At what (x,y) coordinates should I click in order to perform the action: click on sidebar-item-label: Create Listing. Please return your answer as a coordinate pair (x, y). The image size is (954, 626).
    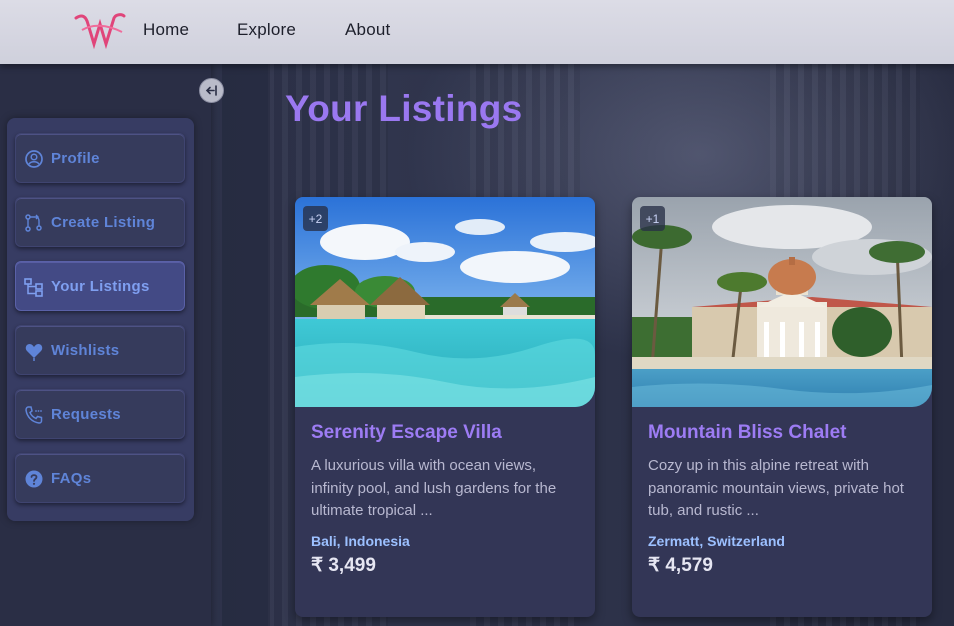
    Looking at the image, I should click on (103, 222).